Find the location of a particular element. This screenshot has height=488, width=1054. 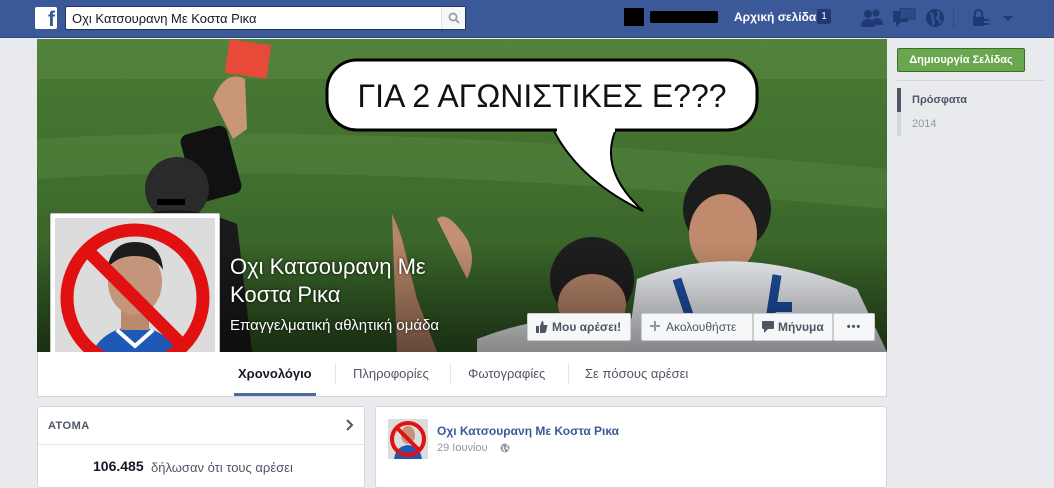

follow-button: Ακολουθήστε is located at coordinates (697, 327).